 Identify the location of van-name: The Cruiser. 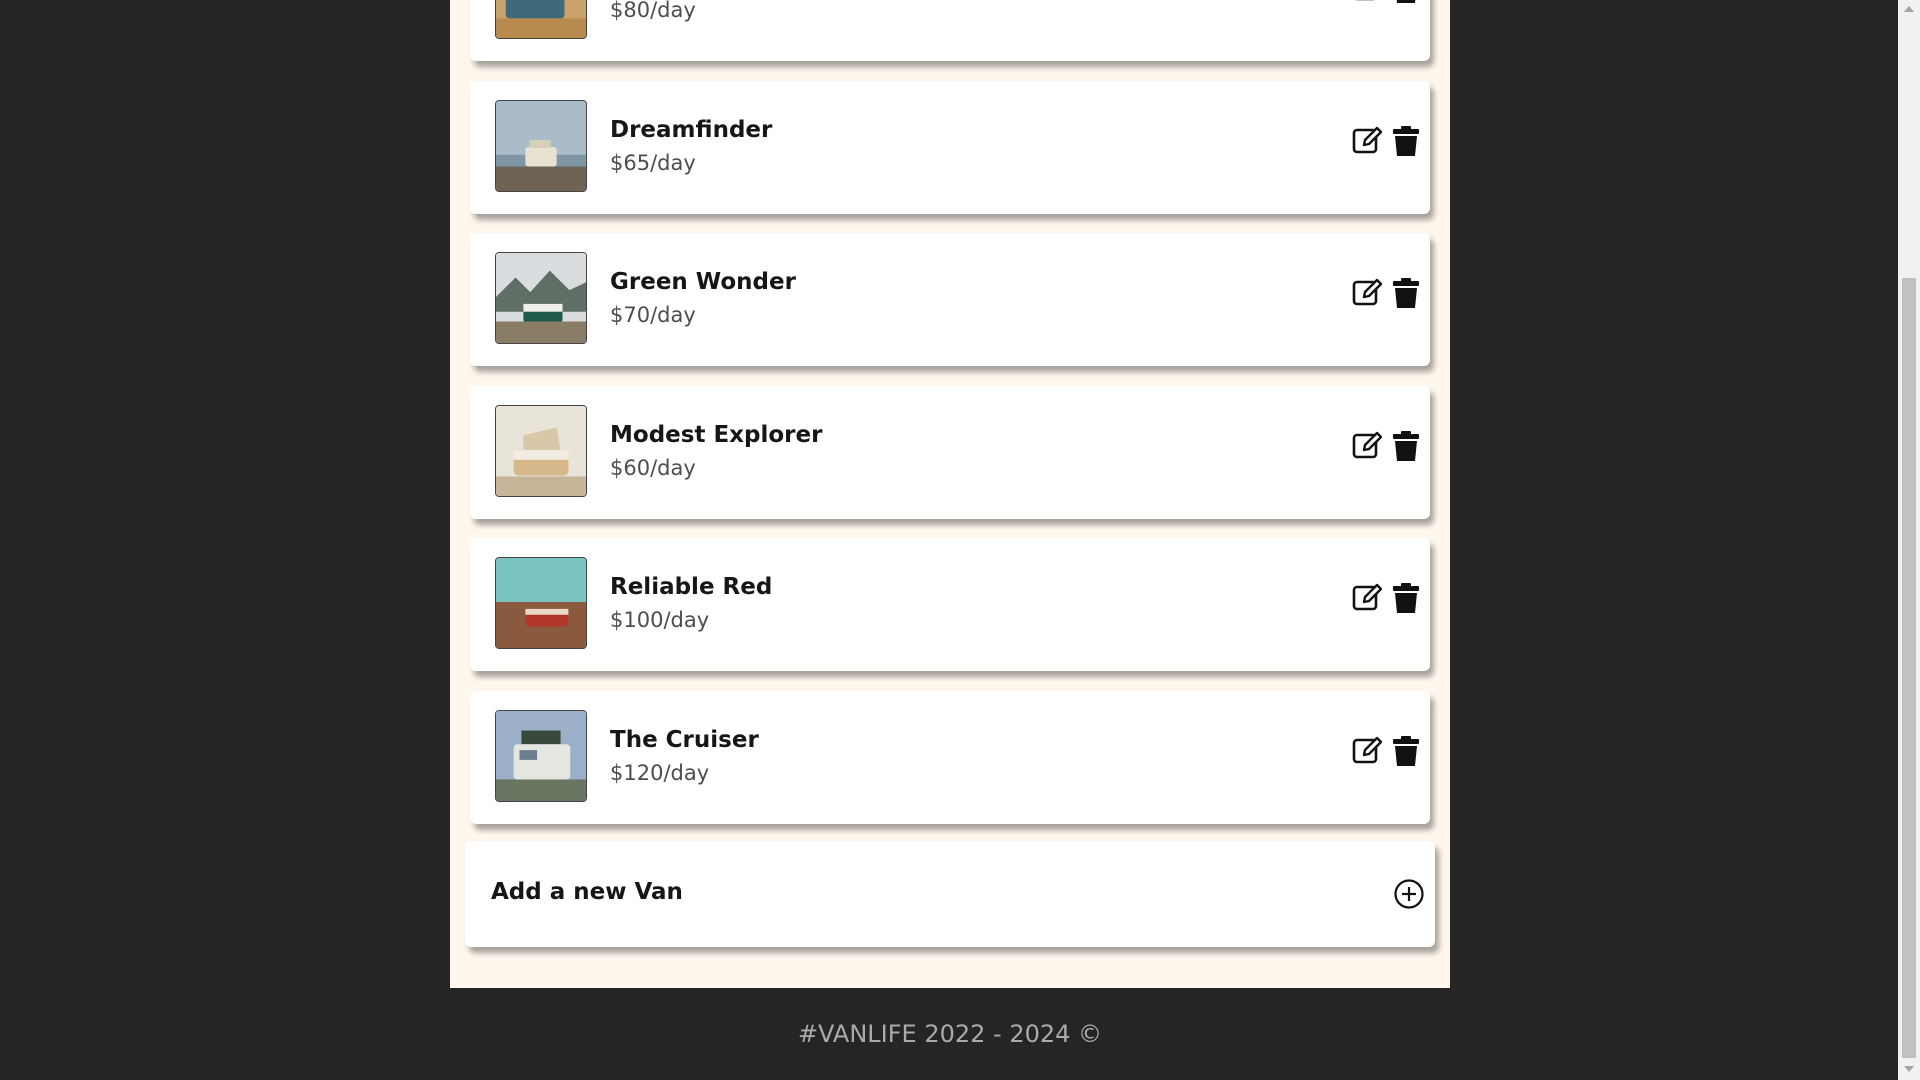
(684, 740).